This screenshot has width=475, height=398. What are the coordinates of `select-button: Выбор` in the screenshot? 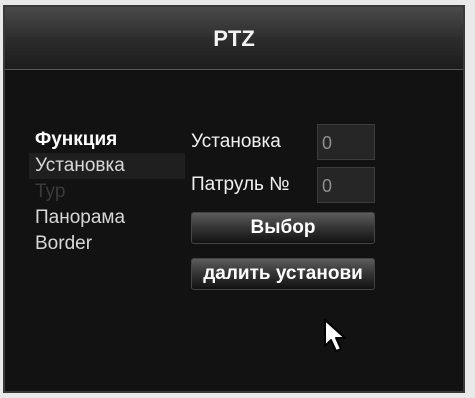 It's located at (283, 228).